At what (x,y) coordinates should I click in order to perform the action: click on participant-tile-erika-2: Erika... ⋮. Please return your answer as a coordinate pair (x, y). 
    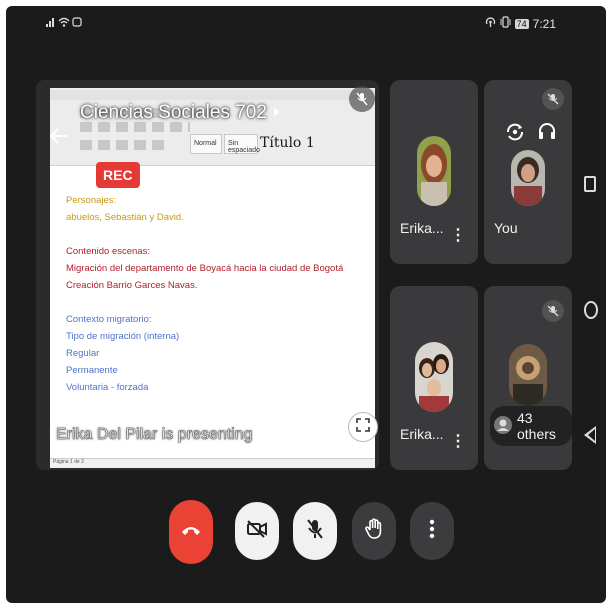
    Looking at the image, I should click on (434, 378).